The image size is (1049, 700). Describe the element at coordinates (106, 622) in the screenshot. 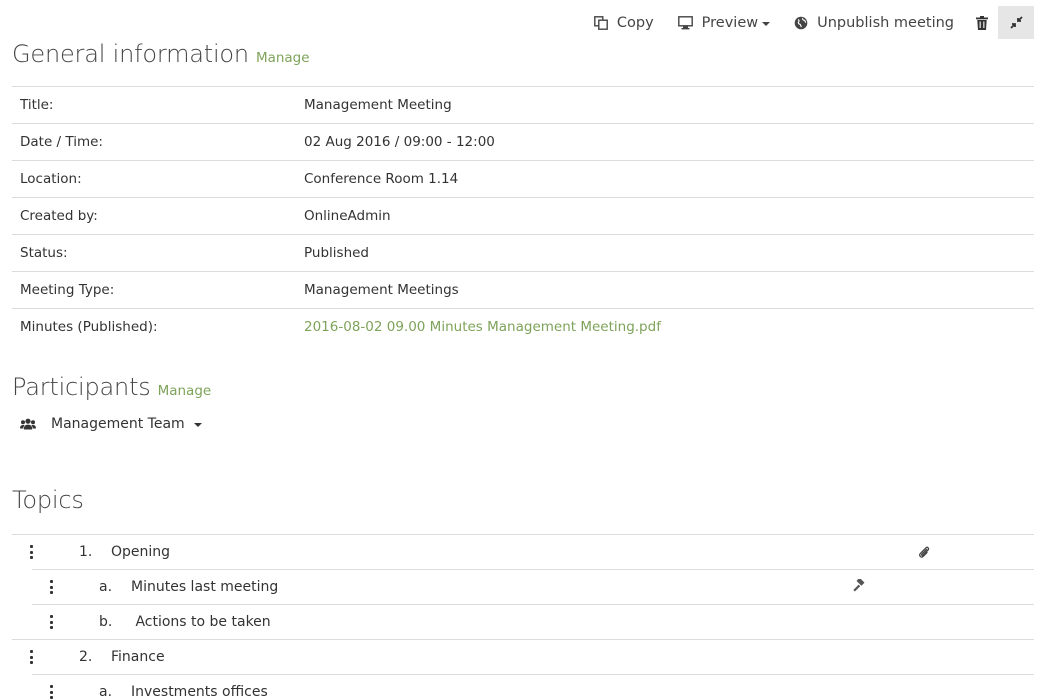

I see `topic-number: b.` at that location.